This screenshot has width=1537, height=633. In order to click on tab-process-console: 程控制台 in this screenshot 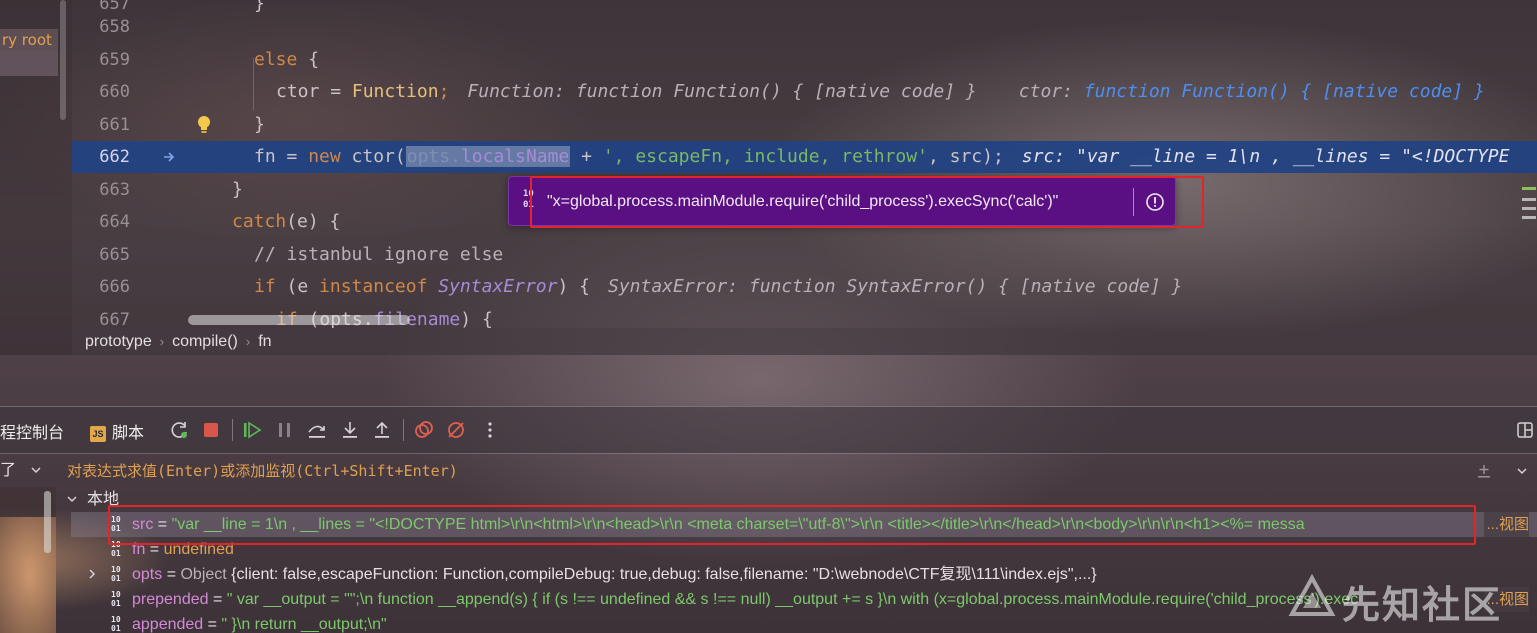, I will do `click(32, 431)`.